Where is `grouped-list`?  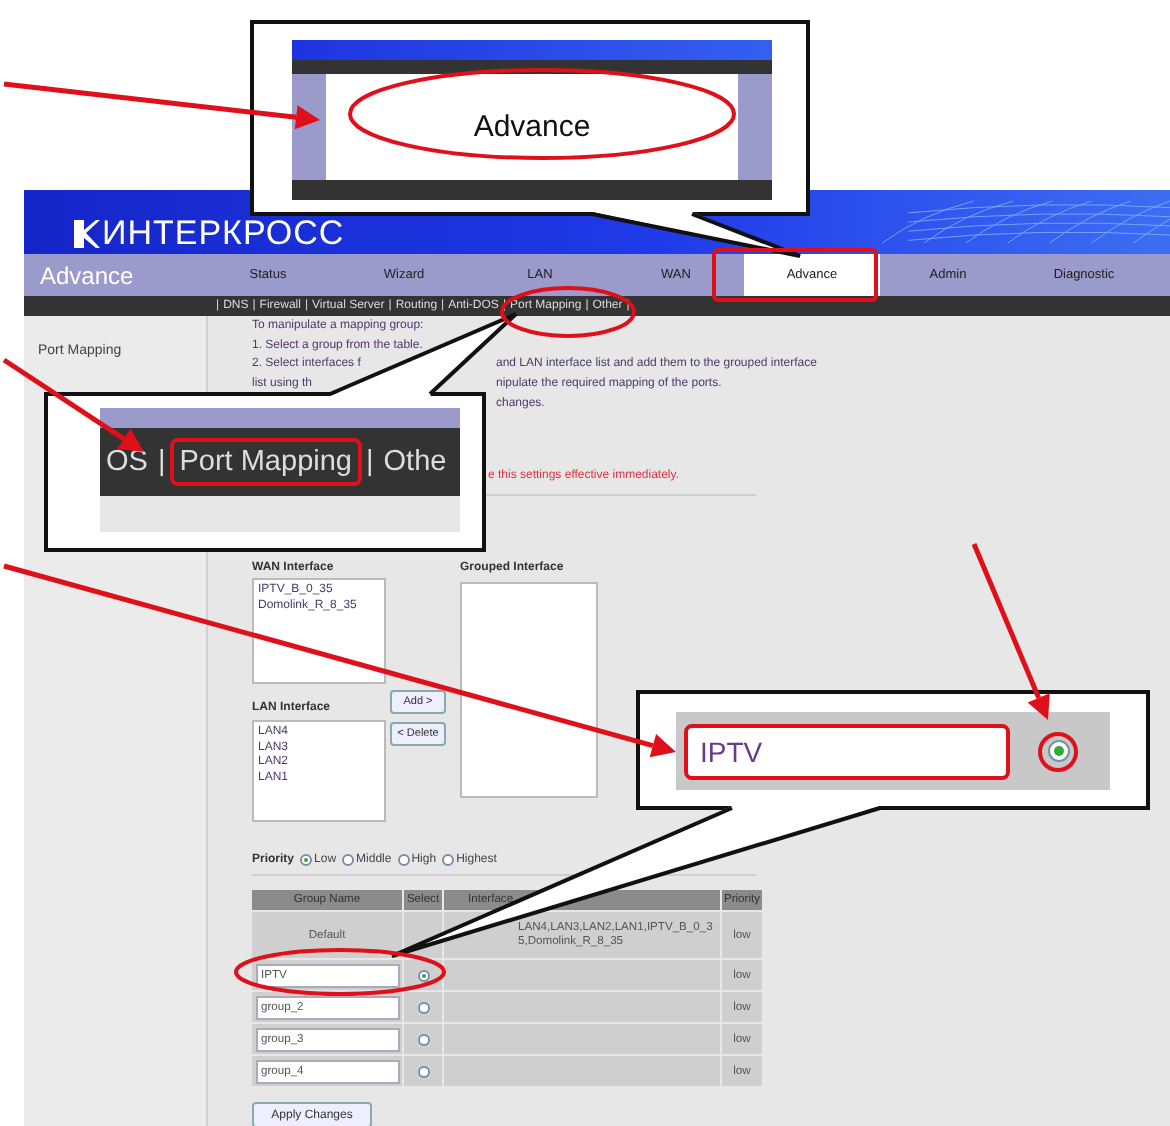 grouped-list is located at coordinates (529, 690).